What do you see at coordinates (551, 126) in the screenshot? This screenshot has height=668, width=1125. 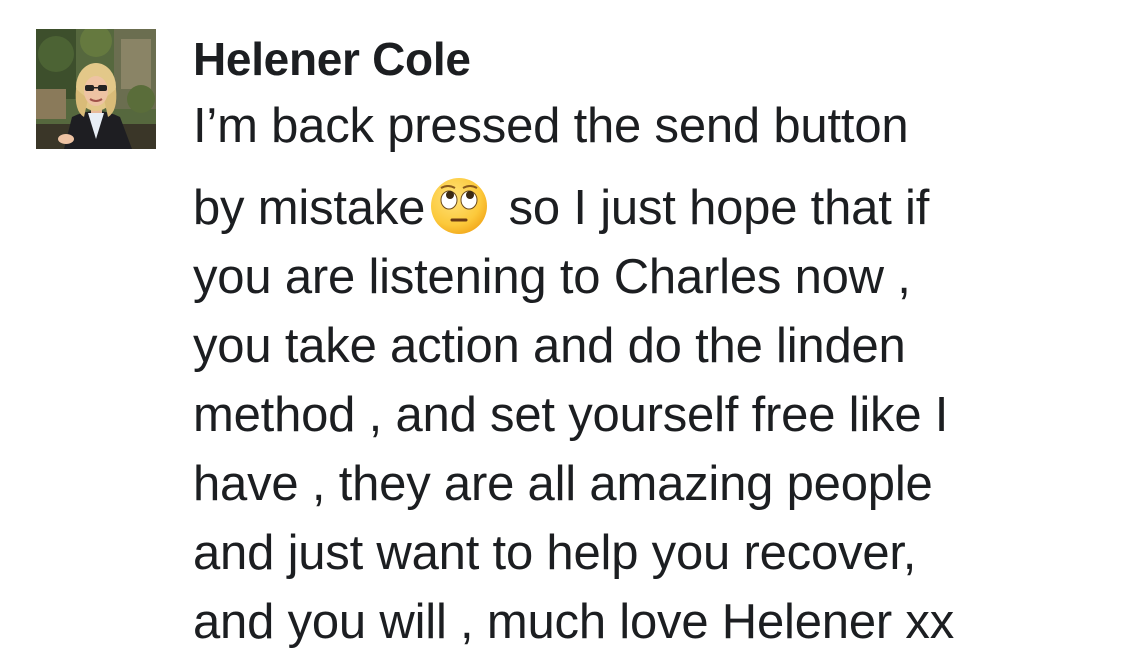 I see `comment-line: I’m back pressed the send button` at bounding box center [551, 126].